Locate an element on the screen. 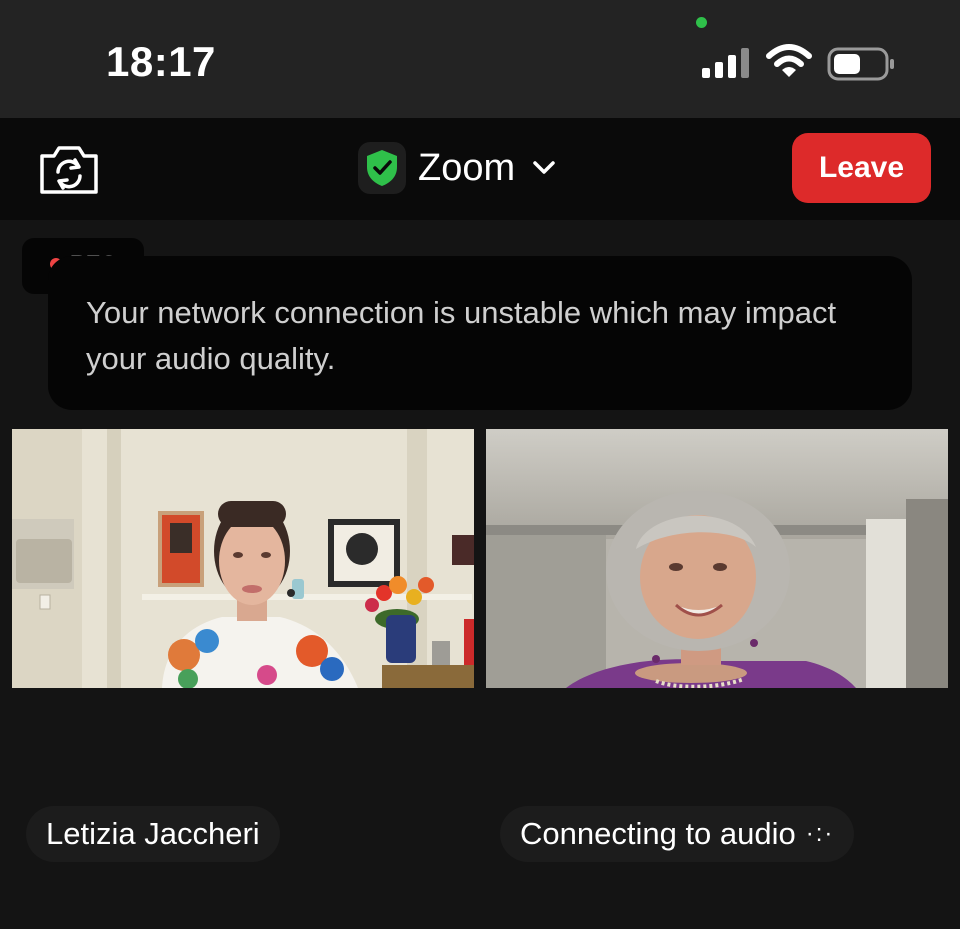  meeting-title-button: Zoom is located at coordinates (457, 168).